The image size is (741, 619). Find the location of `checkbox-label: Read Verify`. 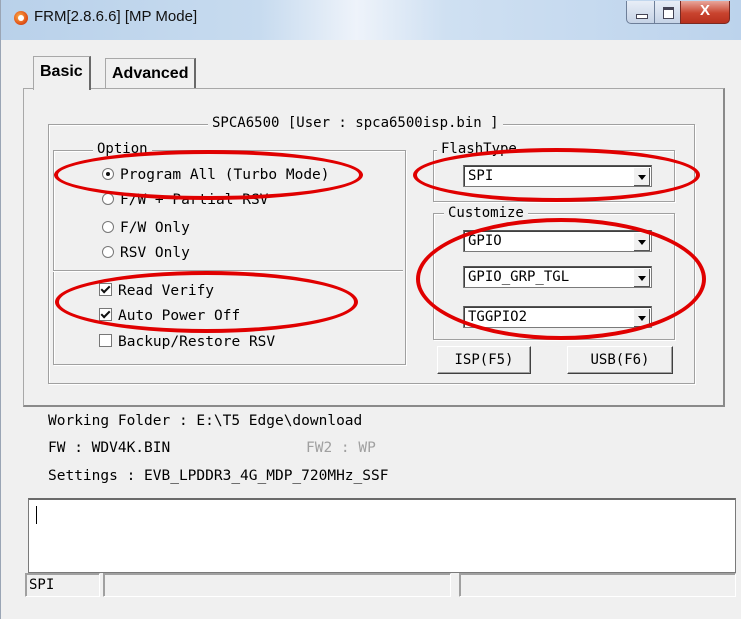

checkbox-label: Read Verify is located at coordinates (166, 291).